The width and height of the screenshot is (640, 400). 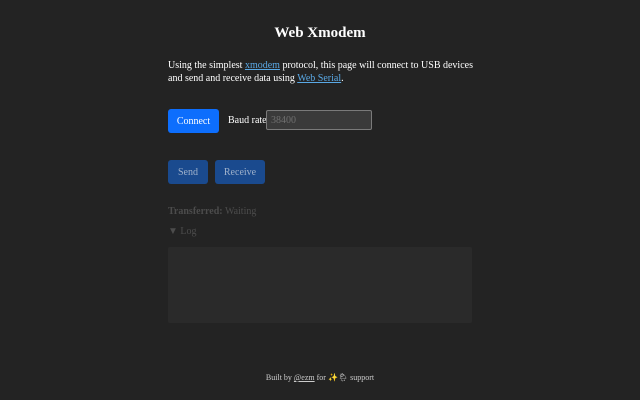 What do you see at coordinates (319, 78) in the screenshot?
I see `web-serial-link: Web Serial` at bounding box center [319, 78].